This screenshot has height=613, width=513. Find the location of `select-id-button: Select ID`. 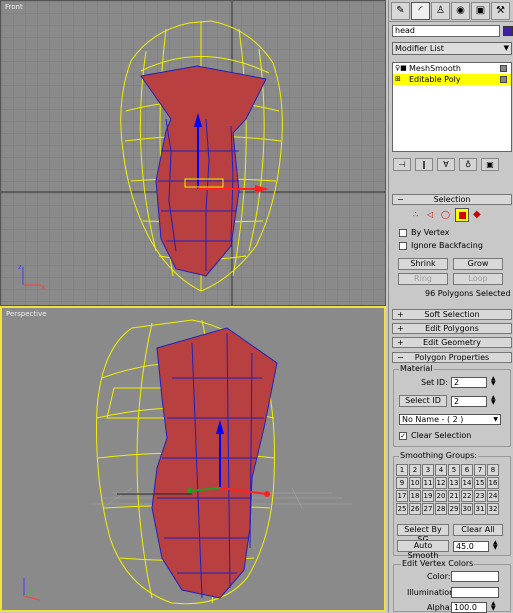

select-id-button: Select ID is located at coordinates (423, 401).